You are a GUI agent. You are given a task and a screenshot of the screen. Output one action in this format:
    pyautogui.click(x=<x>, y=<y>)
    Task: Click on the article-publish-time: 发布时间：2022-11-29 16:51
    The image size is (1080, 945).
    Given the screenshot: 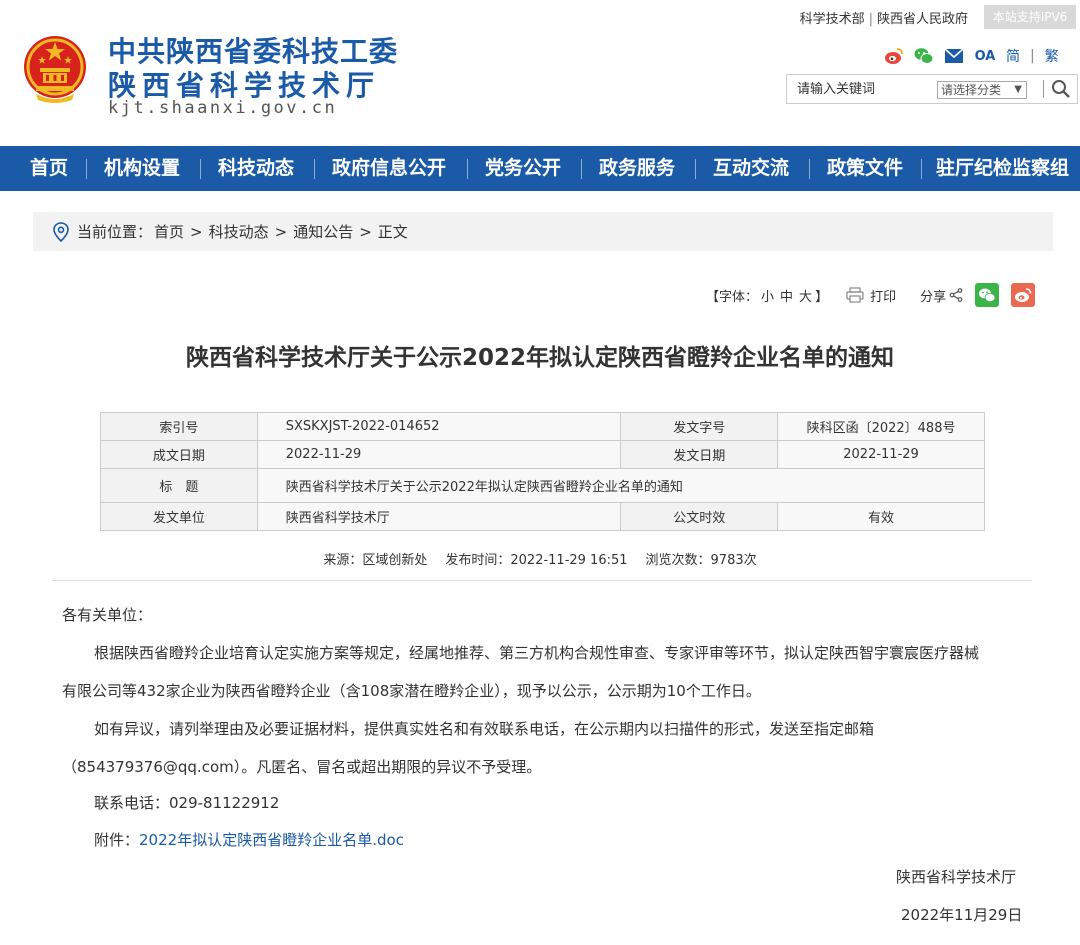 What is the action you would take?
    pyautogui.click(x=536, y=560)
    